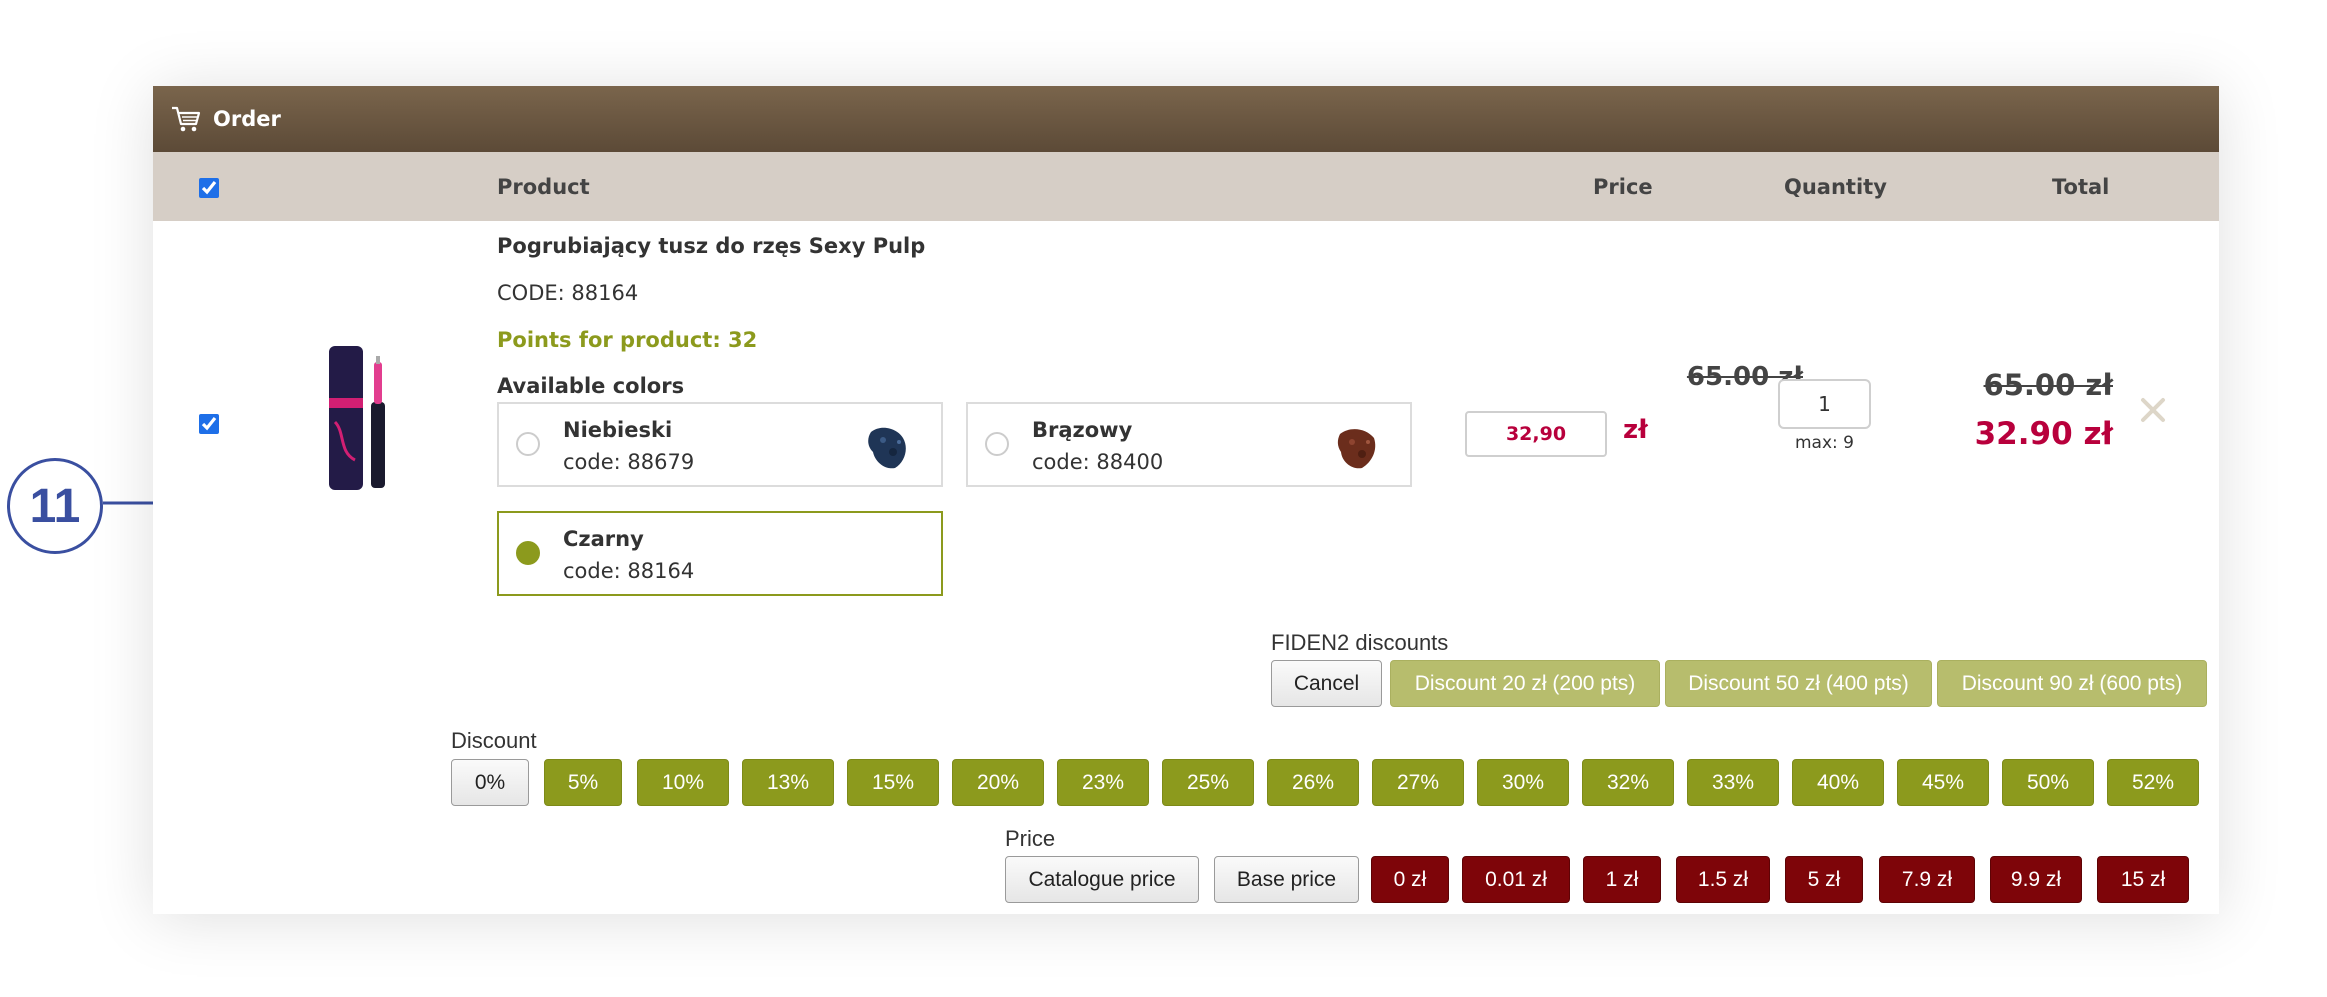  I want to click on product-code: CODE: 88164, so click(568, 293).